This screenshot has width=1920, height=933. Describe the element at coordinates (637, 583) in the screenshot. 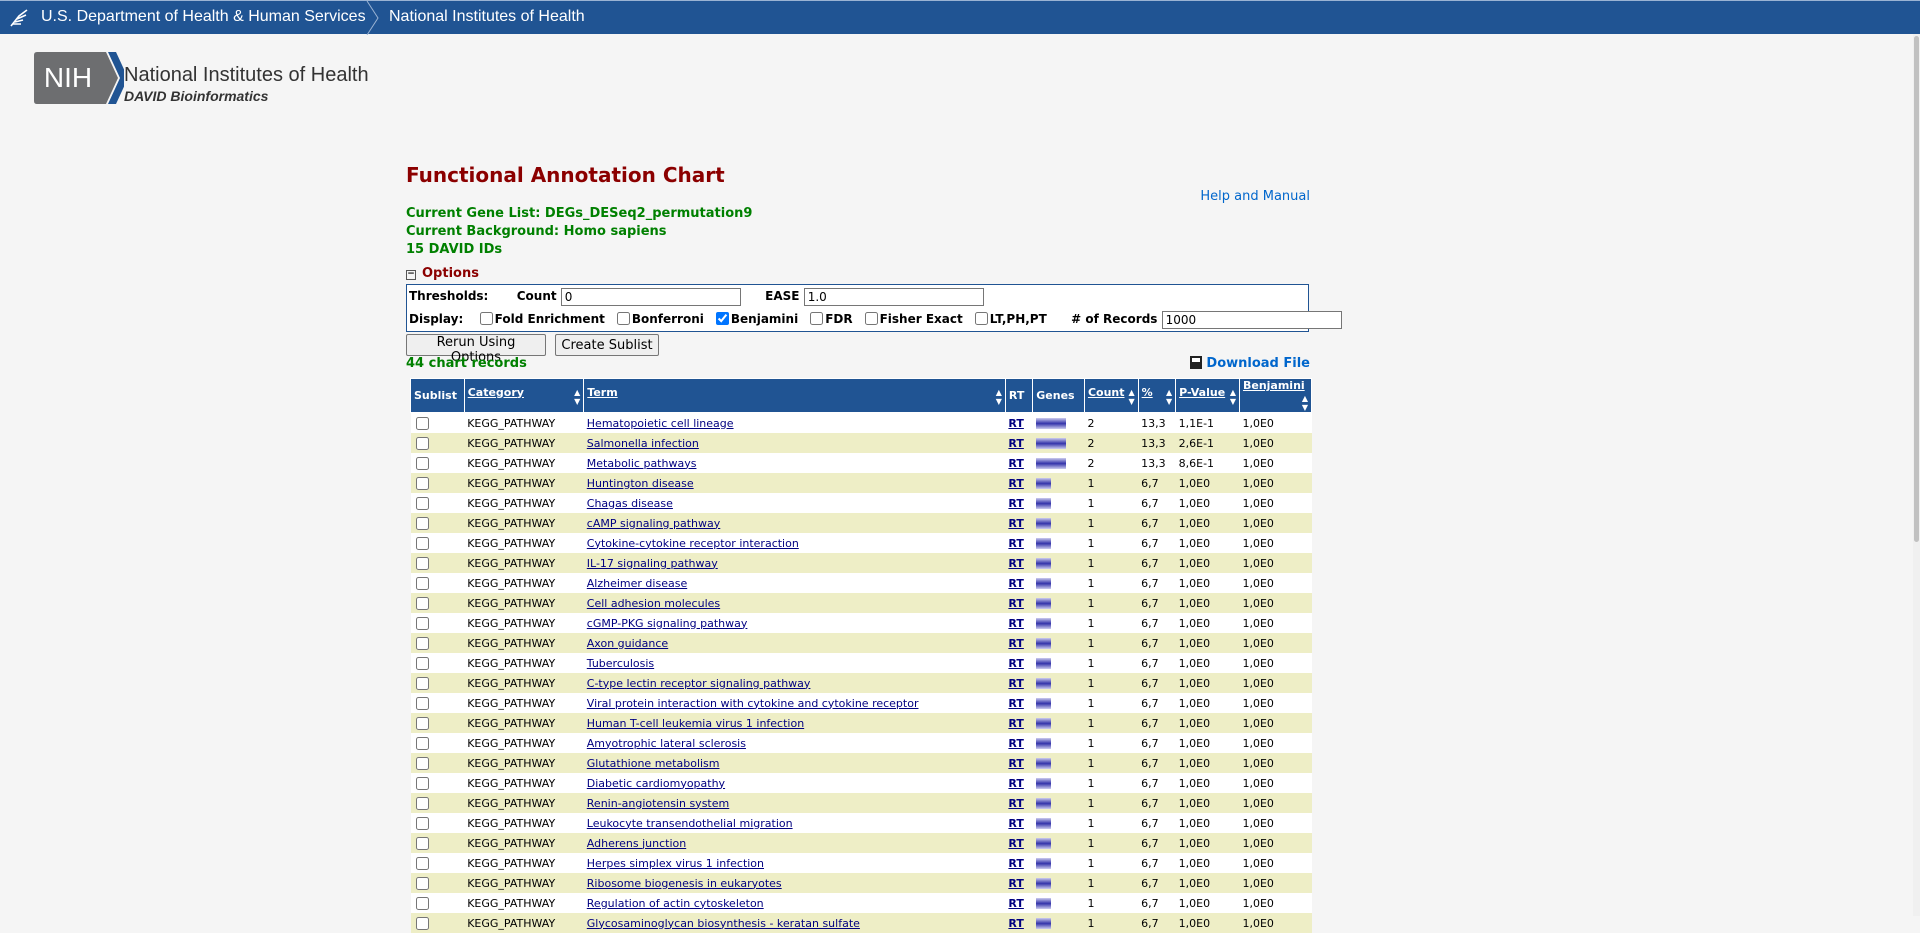

I see `term-link: Alzheimer disease` at that location.